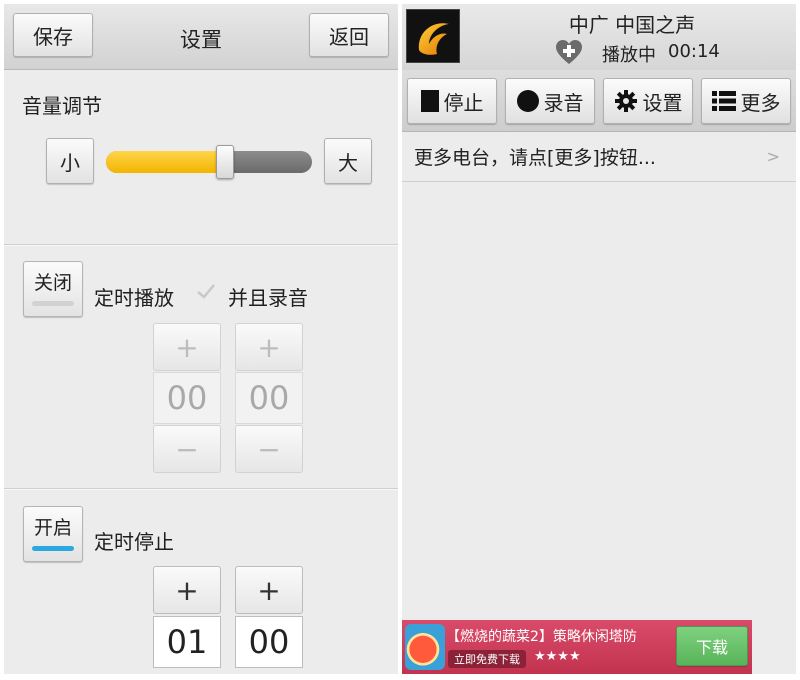 Image resolution: width=800 pixels, height=680 pixels. I want to click on more-button: 更多, so click(746, 101).